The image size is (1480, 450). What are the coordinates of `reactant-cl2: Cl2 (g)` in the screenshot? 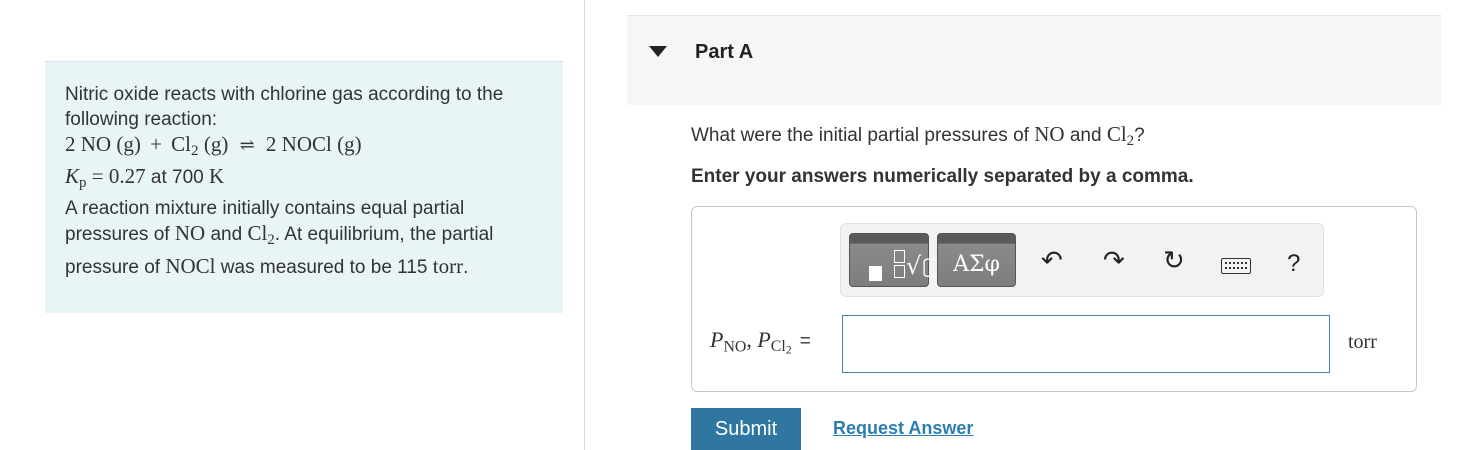 It's located at (200, 146).